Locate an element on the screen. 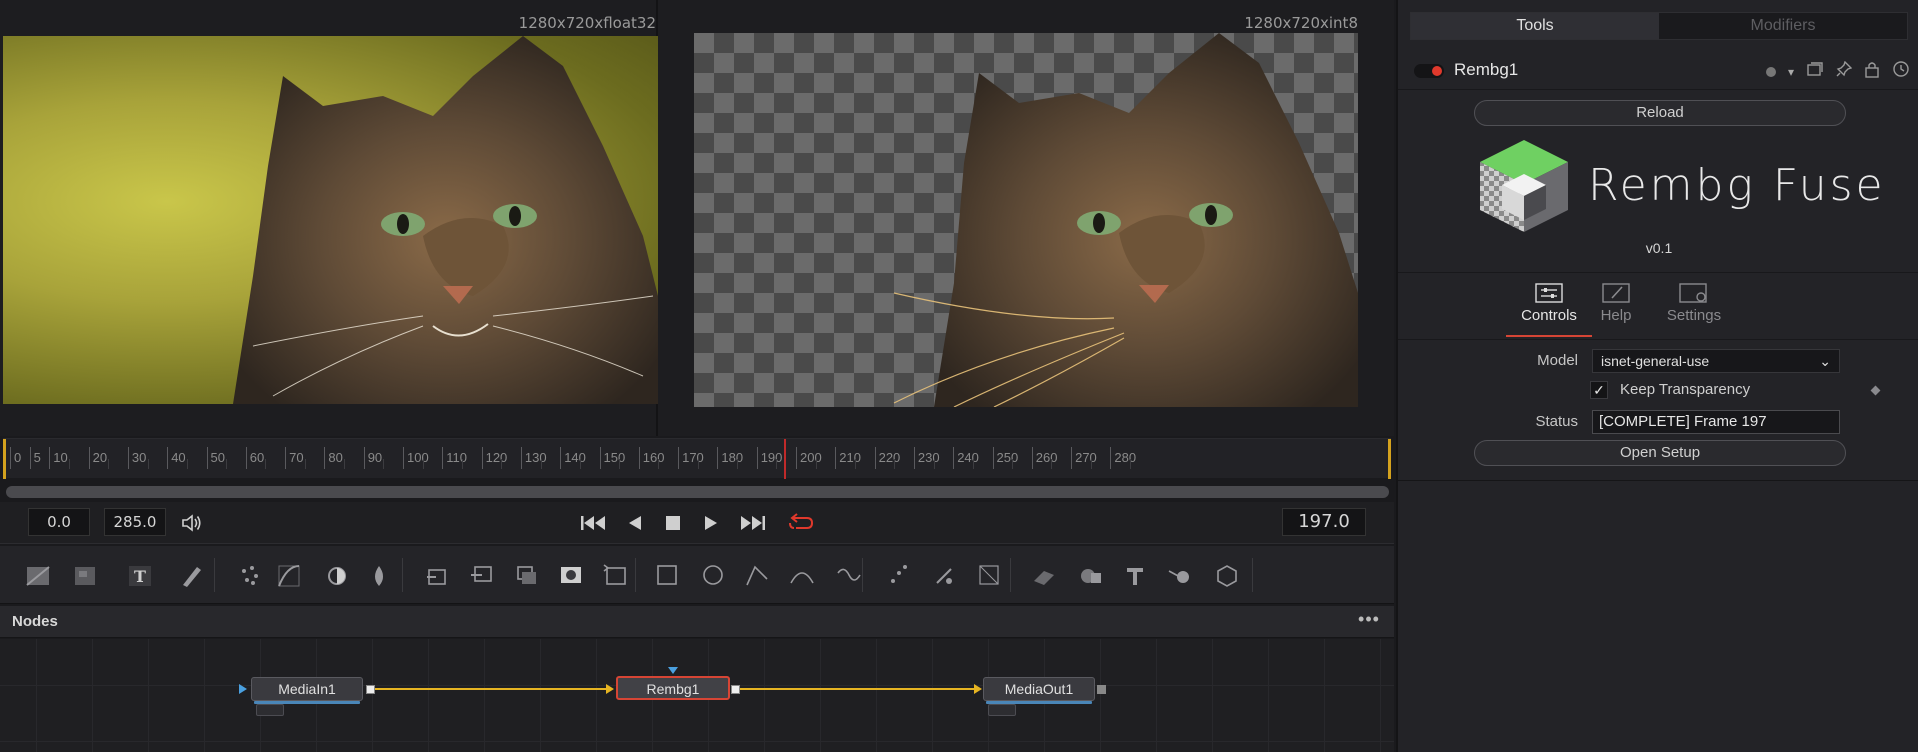 The image size is (1918, 752). section-controls-underline is located at coordinates (1549, 336).